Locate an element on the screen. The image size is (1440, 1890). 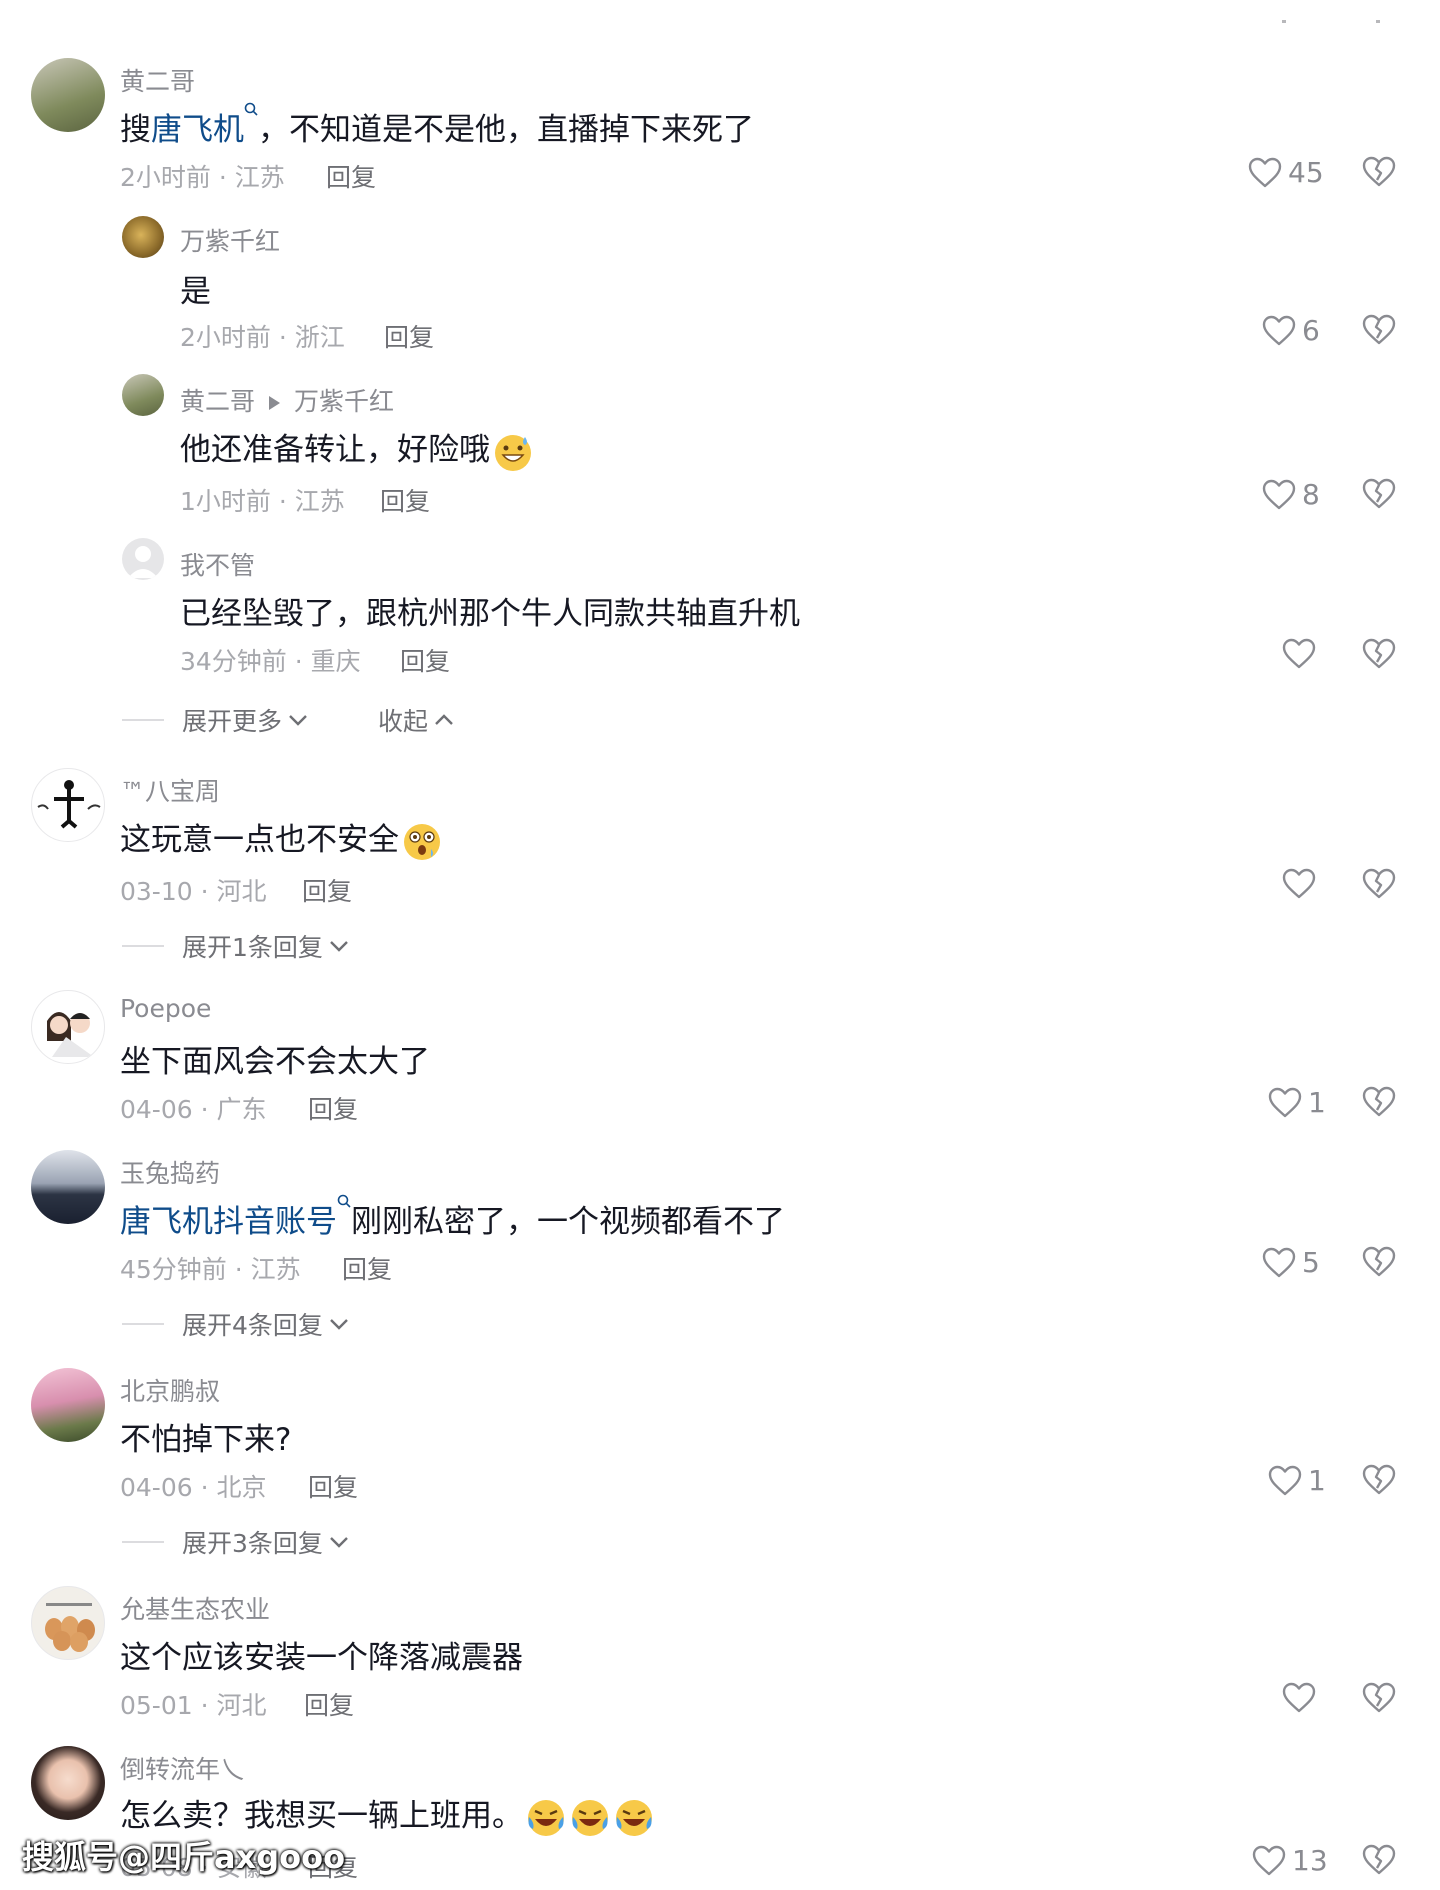
comment-author: ™八宝周 is located at coordinates (170, 790).